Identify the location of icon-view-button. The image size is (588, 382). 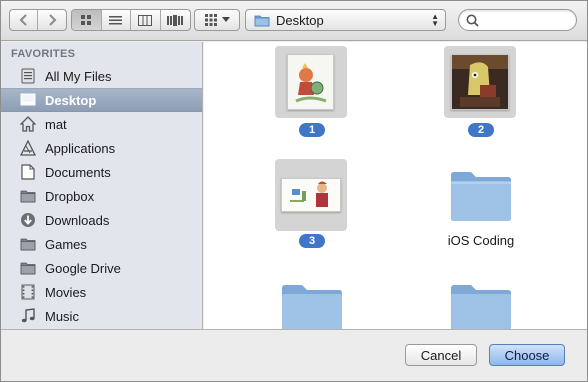
(87, 20).